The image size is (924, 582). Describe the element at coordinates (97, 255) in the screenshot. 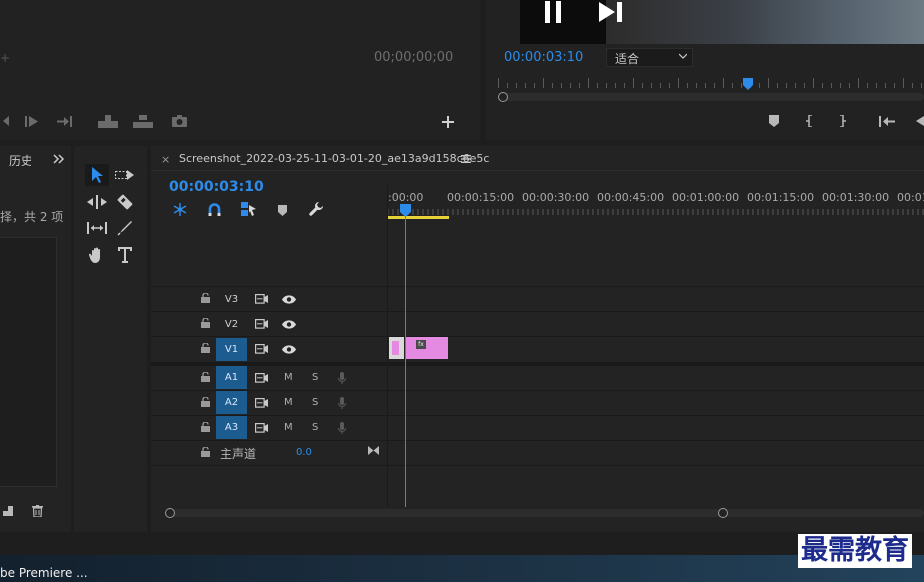

I see `hand-tool-icon` at that location.